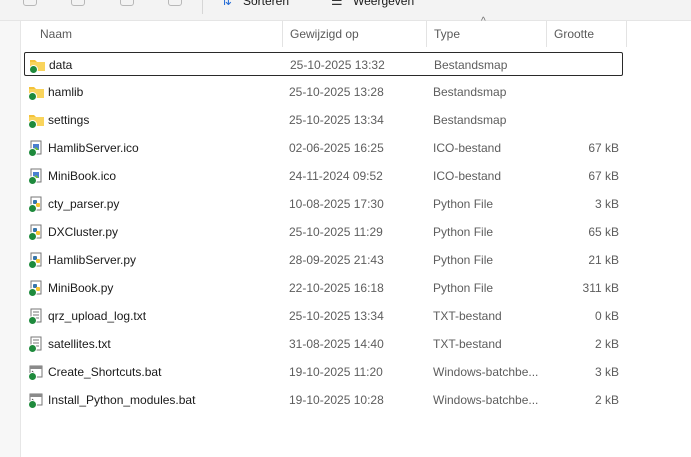 Image resolution: width=691 pixels, height=457 pixels. What do you see at coordinates (78, 3) in the screenshot?
I see `paste-icon` at bounding box center [78, 3].